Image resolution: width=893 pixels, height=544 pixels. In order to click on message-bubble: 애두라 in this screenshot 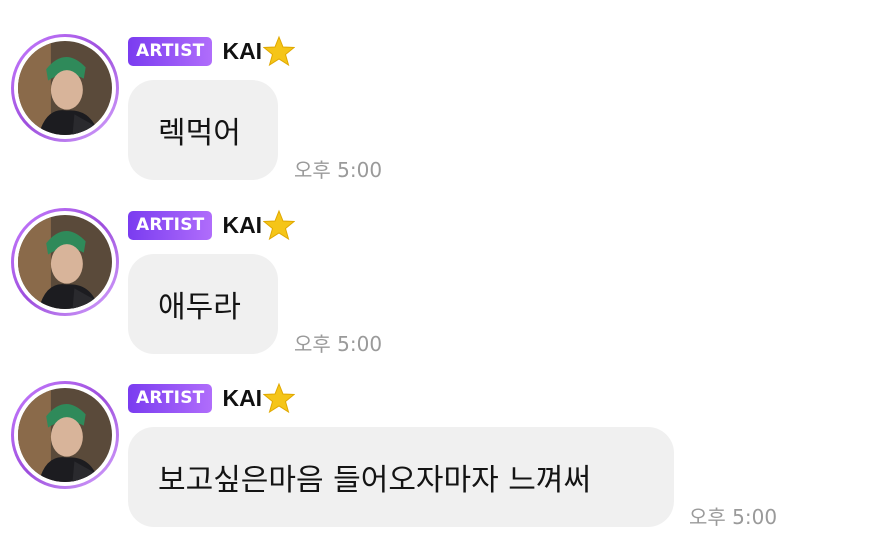, I will do `click(203, 304)`.